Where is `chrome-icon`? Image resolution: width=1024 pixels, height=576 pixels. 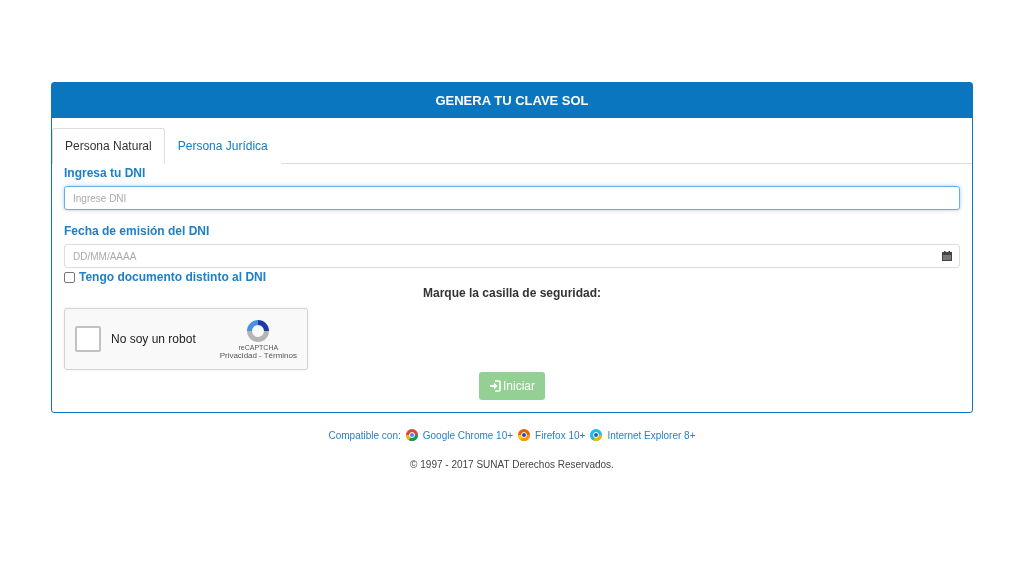 chrome-icon is located at coordinates (411, 435).